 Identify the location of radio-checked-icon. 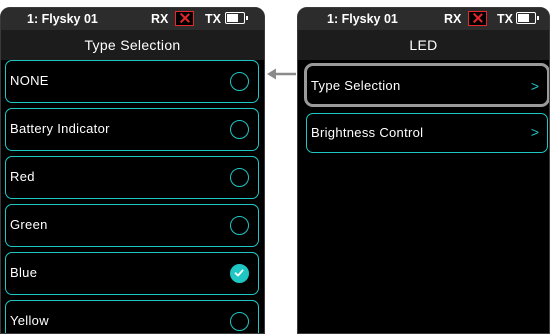
(239, 273).